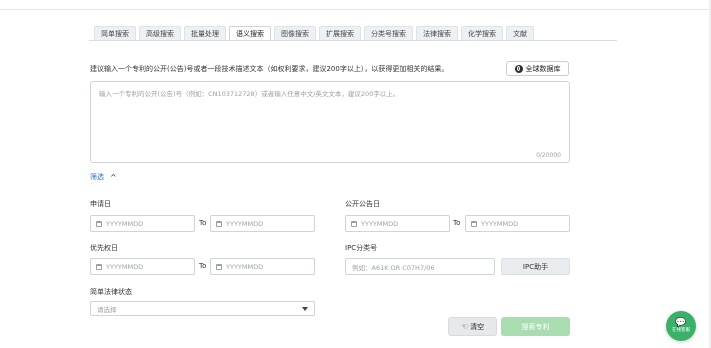 Image resolution: width=711 pixels, height=348 pixels. What do you see at coordinates (362, 204) in the screenshot?
I see `pub-date-label: 公开公告日` at bounding box center [362, 204].